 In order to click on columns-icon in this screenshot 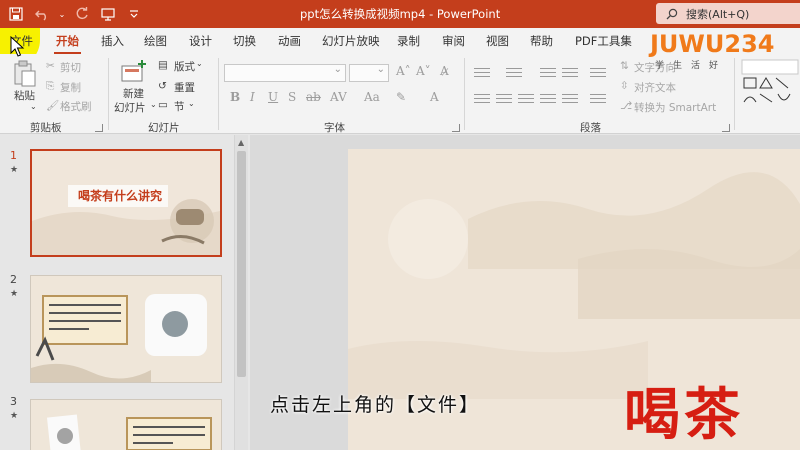, I will do `click(598, 100)`.